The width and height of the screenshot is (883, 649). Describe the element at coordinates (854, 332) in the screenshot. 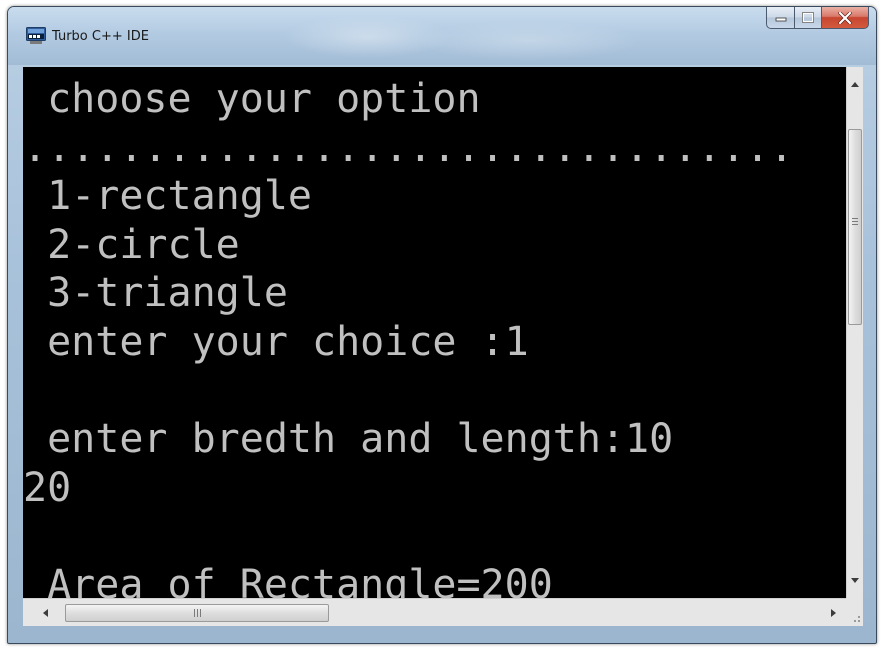

I see `vertical-scrollbar` at that location.